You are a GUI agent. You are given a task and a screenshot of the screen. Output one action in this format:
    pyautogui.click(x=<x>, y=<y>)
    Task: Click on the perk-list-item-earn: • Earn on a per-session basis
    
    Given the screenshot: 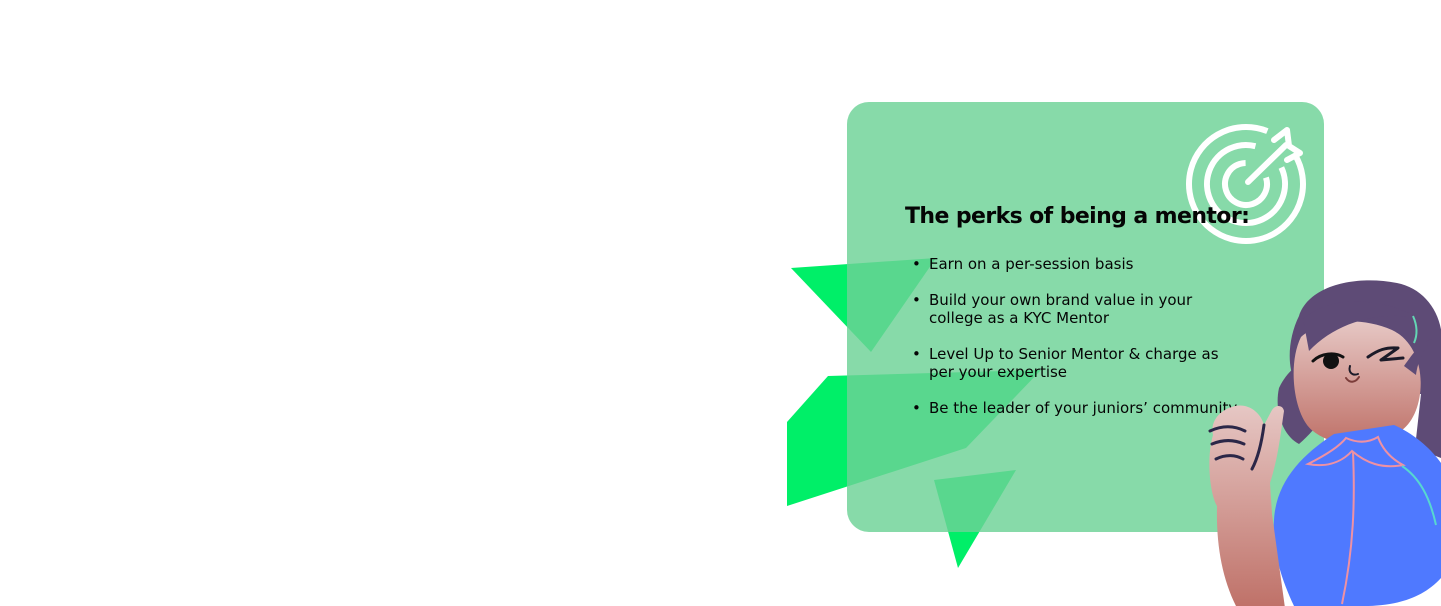 What is the action you would take?
    pyautogui.click(x=1077, y=264)
    